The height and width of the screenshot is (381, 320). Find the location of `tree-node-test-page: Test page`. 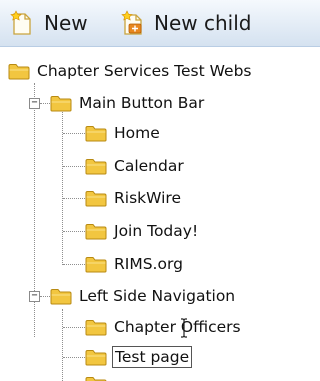

tree-node-test-page: Test page is located at coordinates (139, 357).